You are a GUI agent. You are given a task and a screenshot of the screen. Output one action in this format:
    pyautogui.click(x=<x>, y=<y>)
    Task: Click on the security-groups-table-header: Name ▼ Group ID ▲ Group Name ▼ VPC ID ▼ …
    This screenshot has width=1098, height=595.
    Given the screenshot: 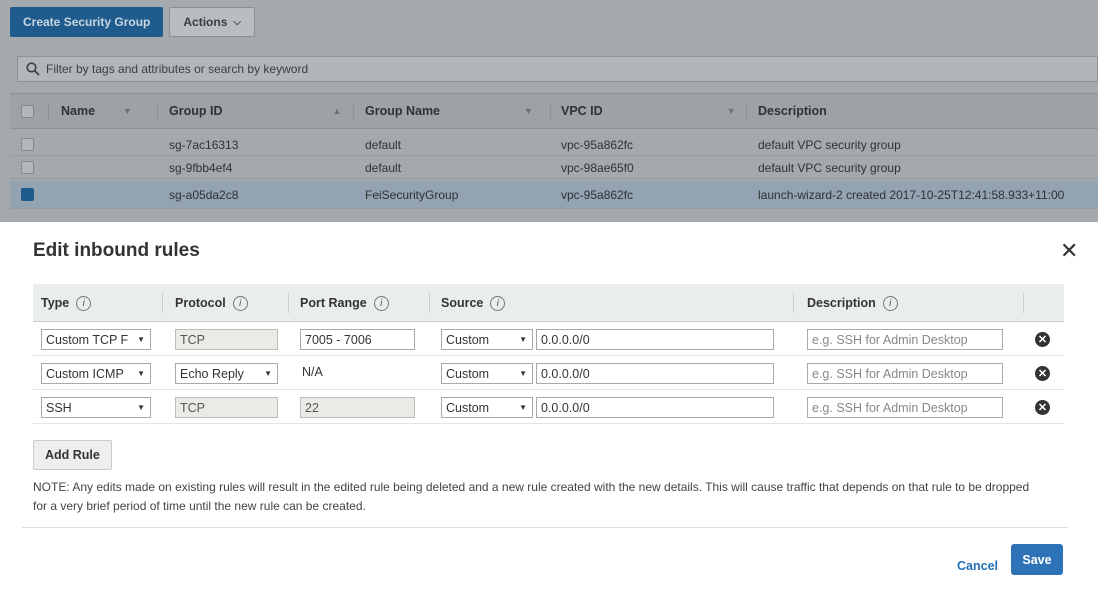 What is the action you would take?
    pyautogui.click(x=554, y=111)
    